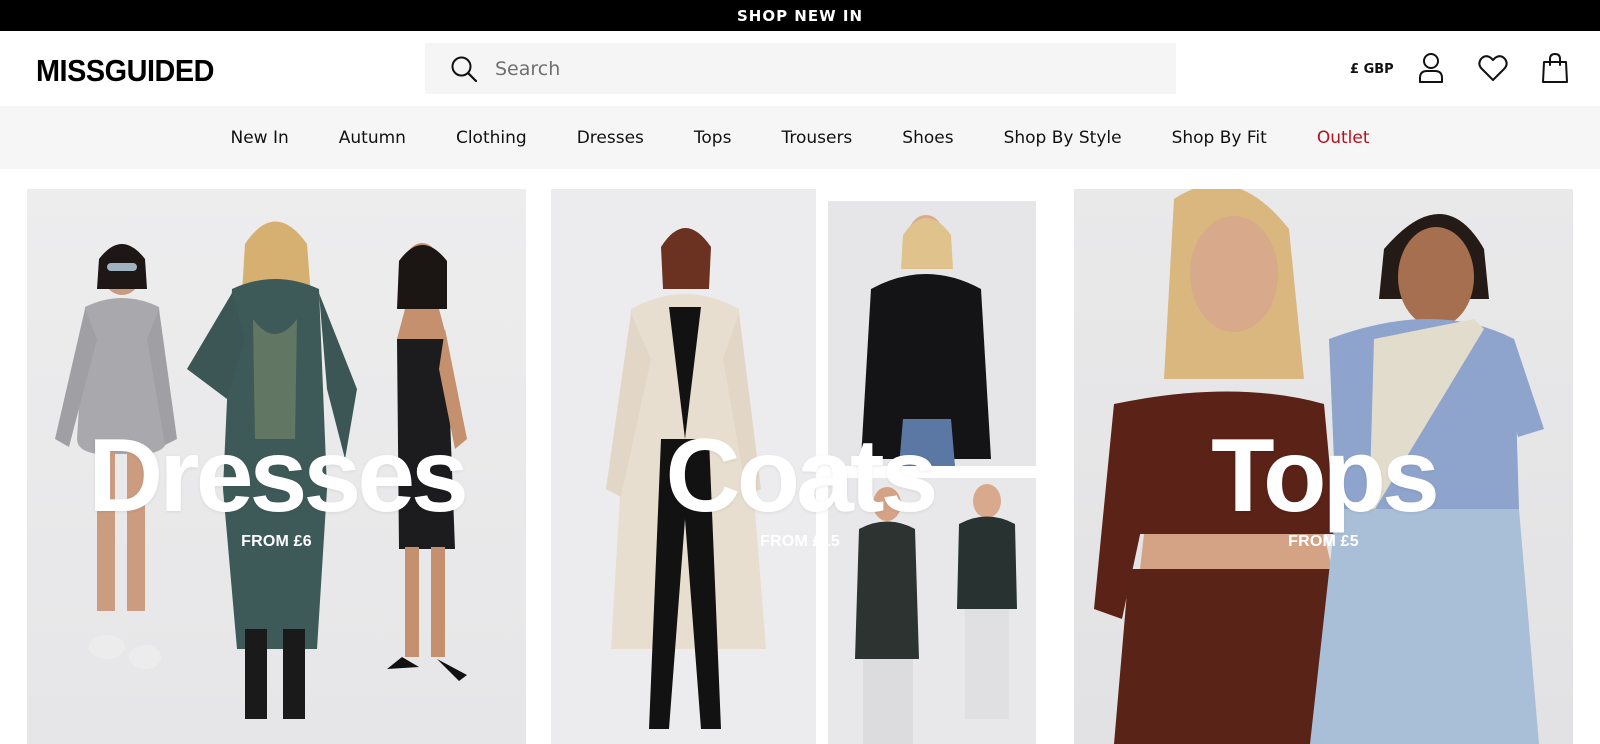 The height and width of the screenshot is (744, 1600). What do you see at coordinates (1323, 541) in the screenshot?
I see `tile-subtitle-tops: FROM £5` at bounding box center [1323, 541].